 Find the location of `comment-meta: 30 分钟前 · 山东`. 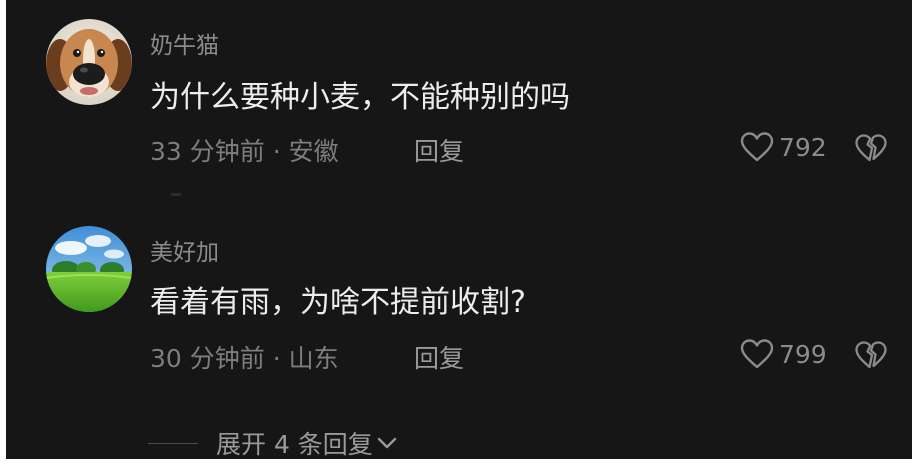

comment-meta: 30 分钟前 · 山东 is located at coordinates (244, 358).